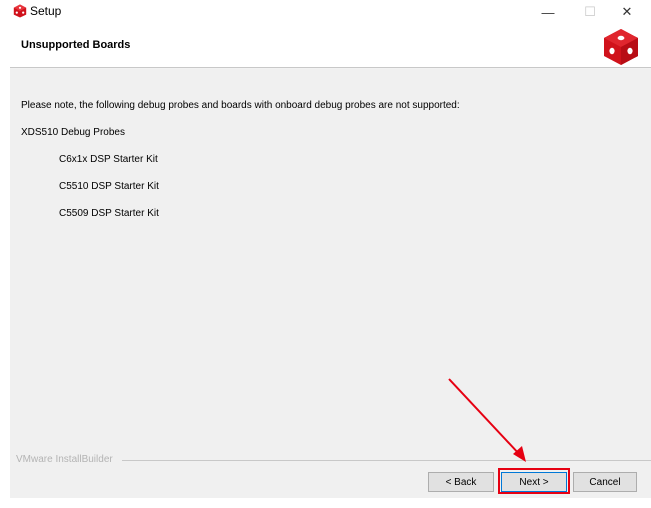 This screenshot has width=651, height=508. Describe the element at coordinates (534, 481) in the screenshot. I see `next-button-highlight` at that location.